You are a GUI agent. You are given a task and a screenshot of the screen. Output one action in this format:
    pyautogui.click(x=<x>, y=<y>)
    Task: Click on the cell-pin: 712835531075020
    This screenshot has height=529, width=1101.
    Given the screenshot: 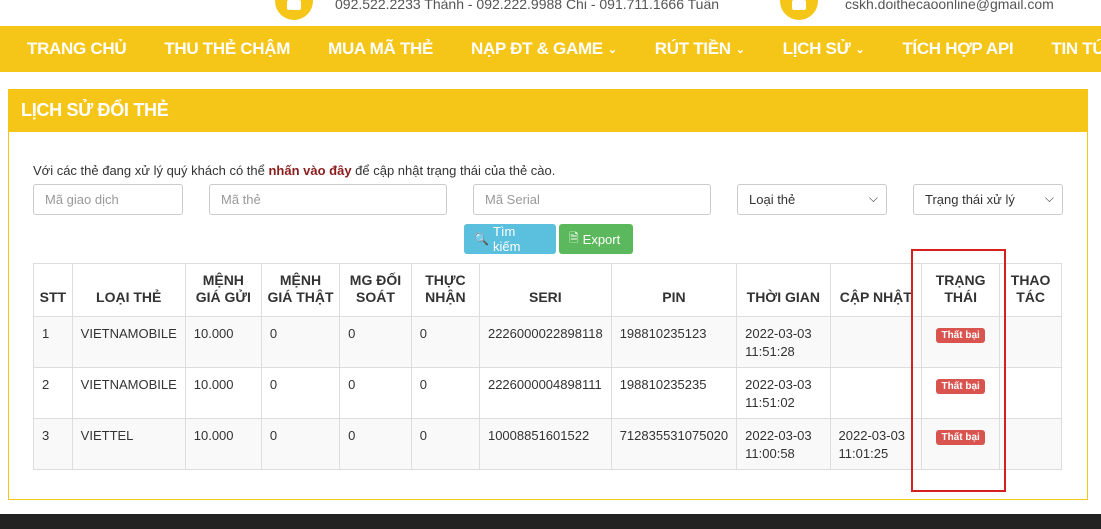 What is the action you would take?
    pyautogui.click(x=674, y=444)
    